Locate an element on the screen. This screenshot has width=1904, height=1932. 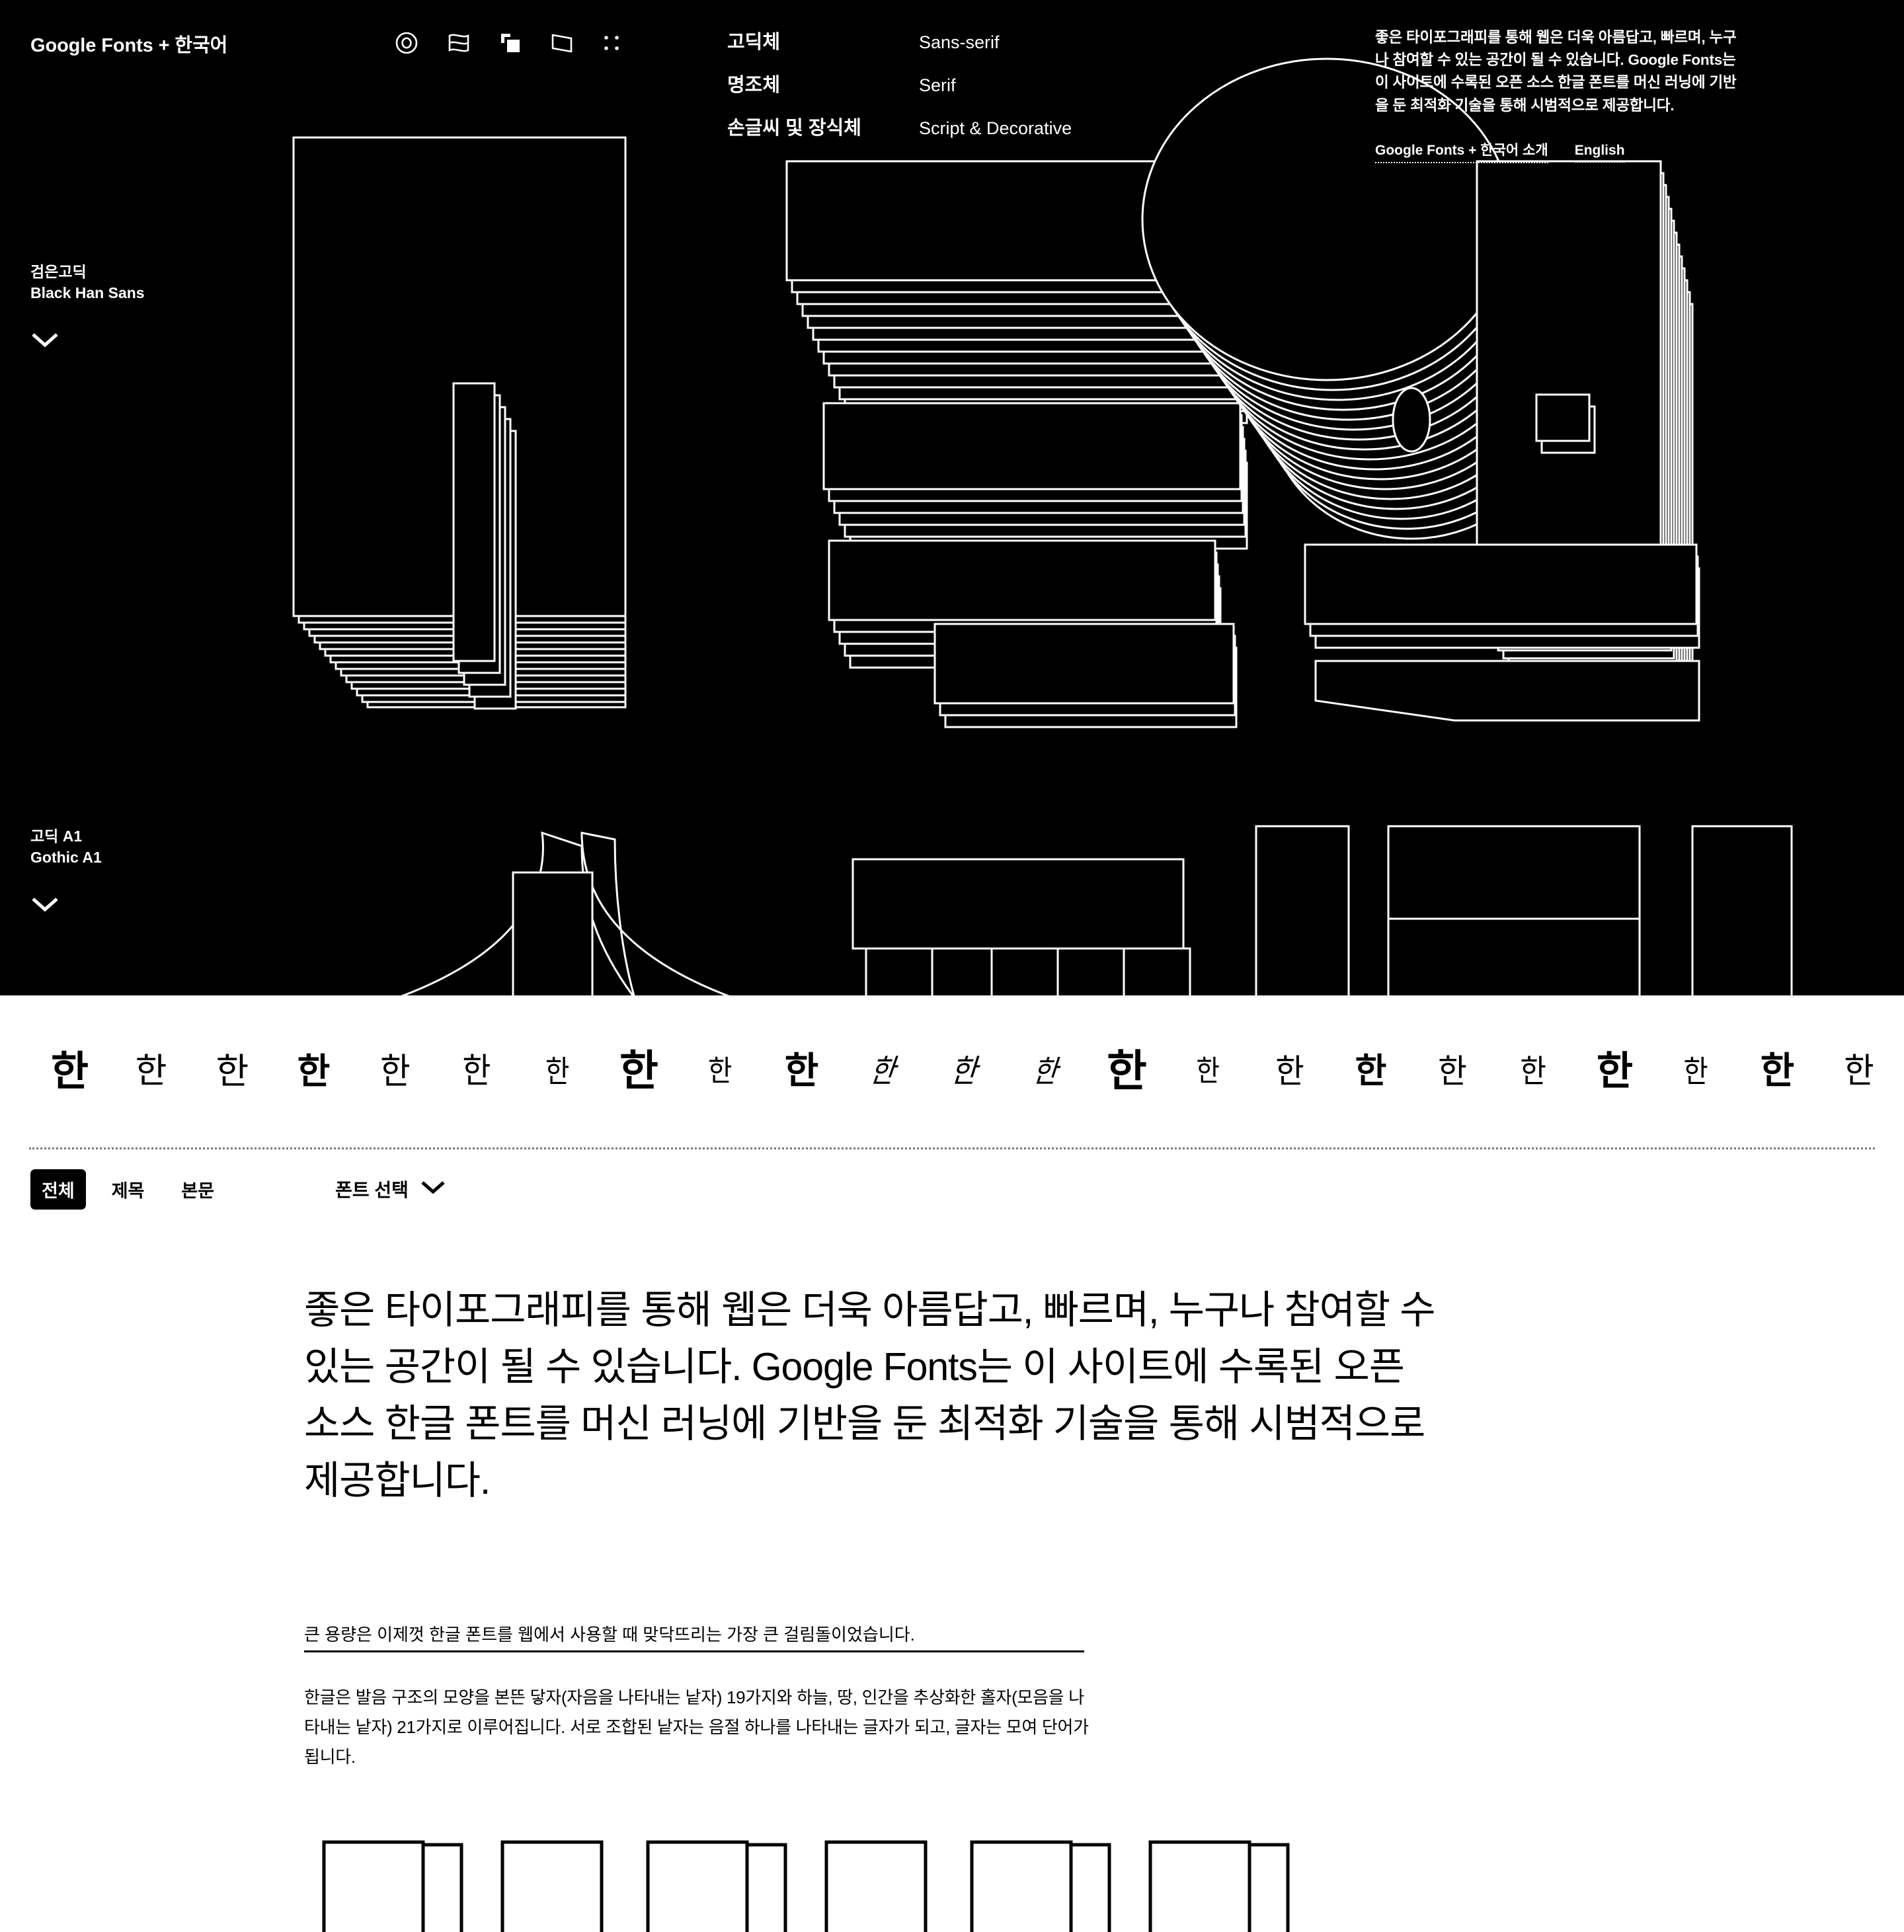
specimen-char-7: 한 is located at coordinates (639, 1071).